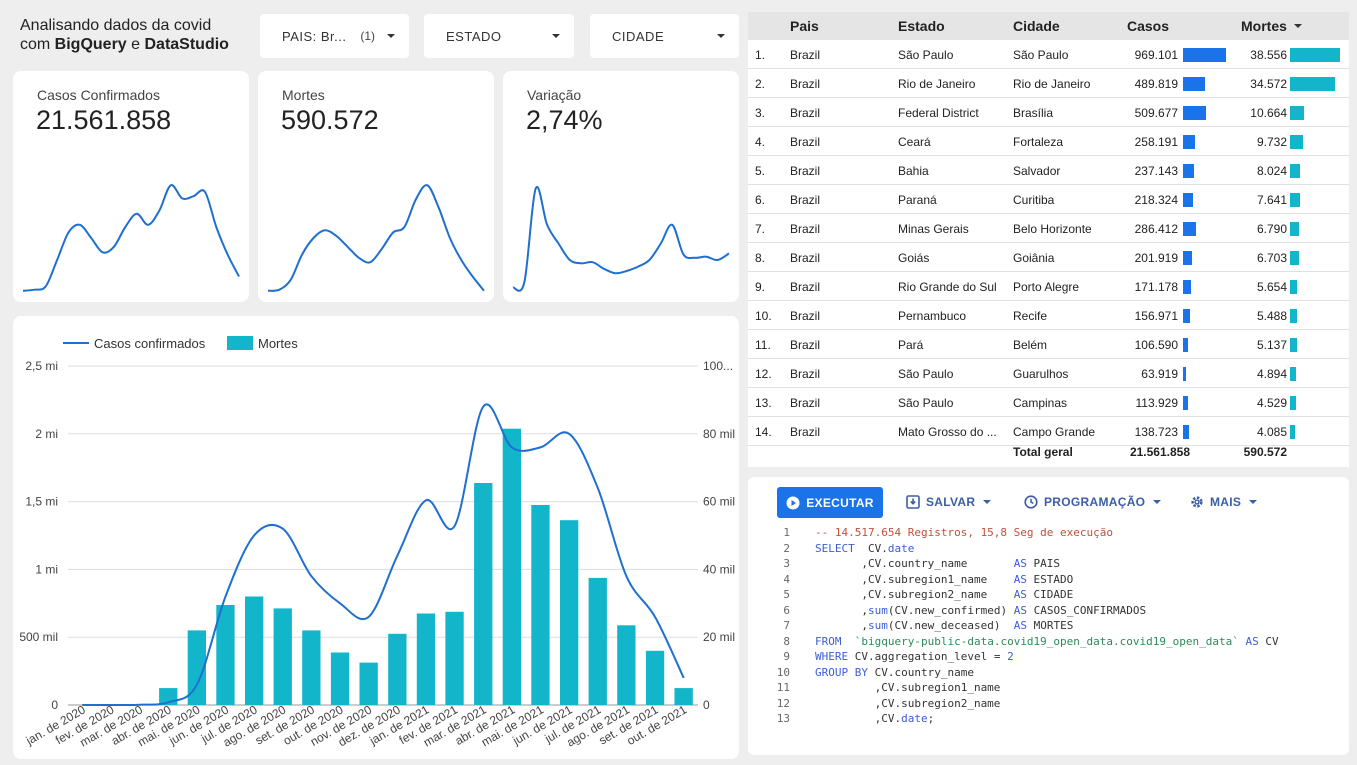  Describe the element at coordinates (793, 502) in the screenshot. I see `play-circle-icon` at that location.